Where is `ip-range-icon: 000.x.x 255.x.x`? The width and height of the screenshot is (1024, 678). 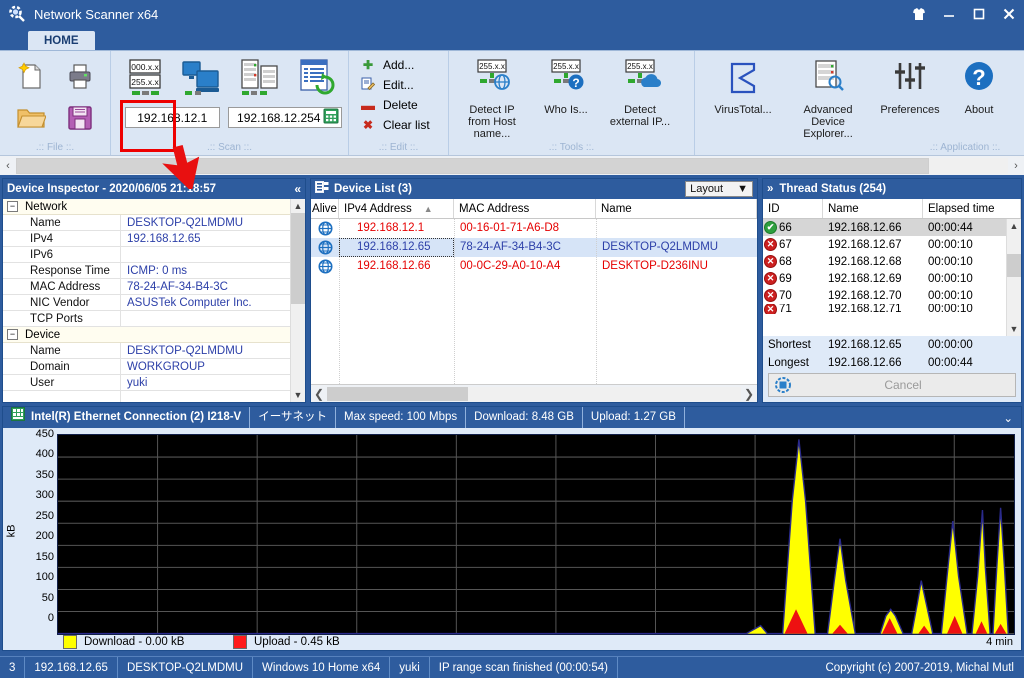 ip-range-icon: 000.x.x 255.x.x is located at coordinates (145, 80).